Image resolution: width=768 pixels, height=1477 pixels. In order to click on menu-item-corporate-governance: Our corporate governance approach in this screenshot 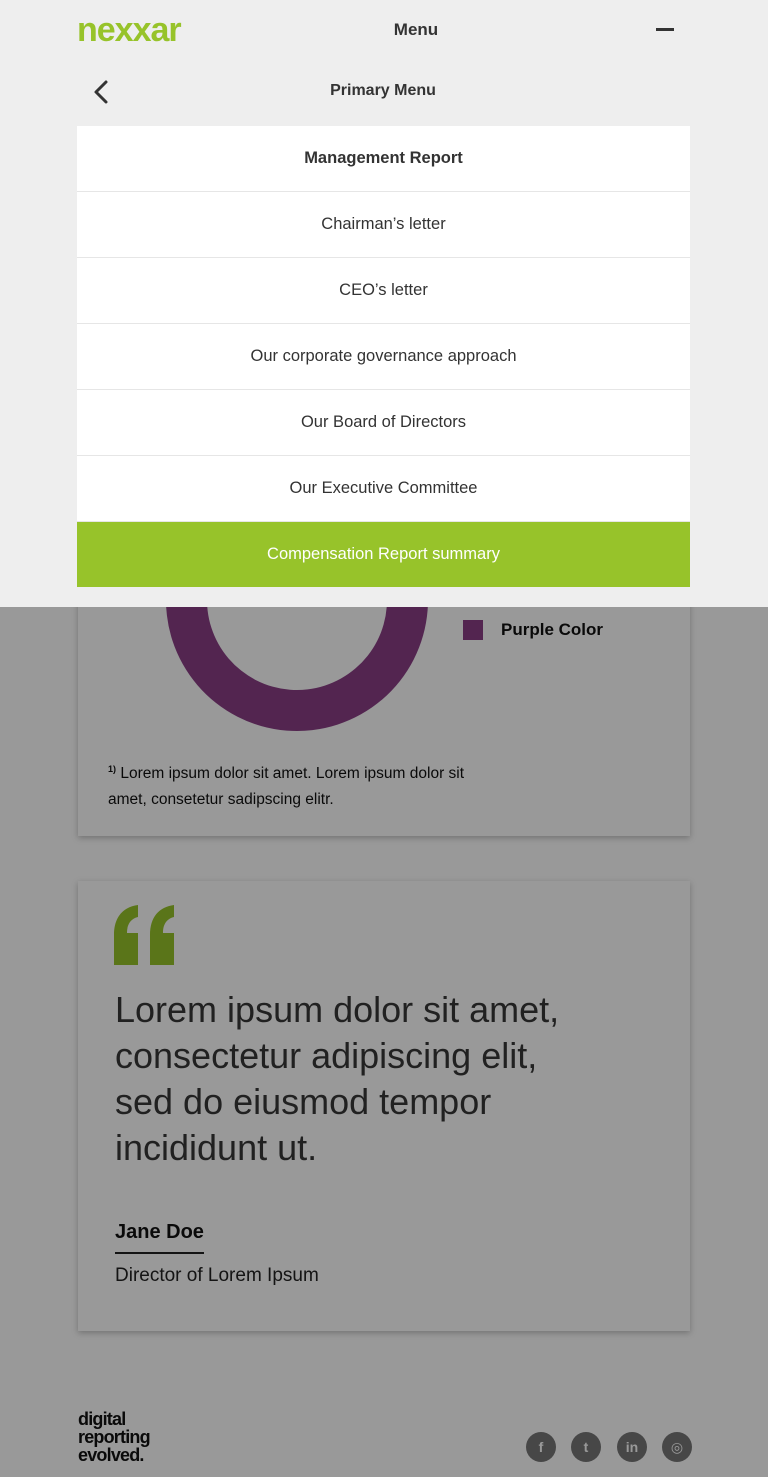, I will do `click(383, 357)`.